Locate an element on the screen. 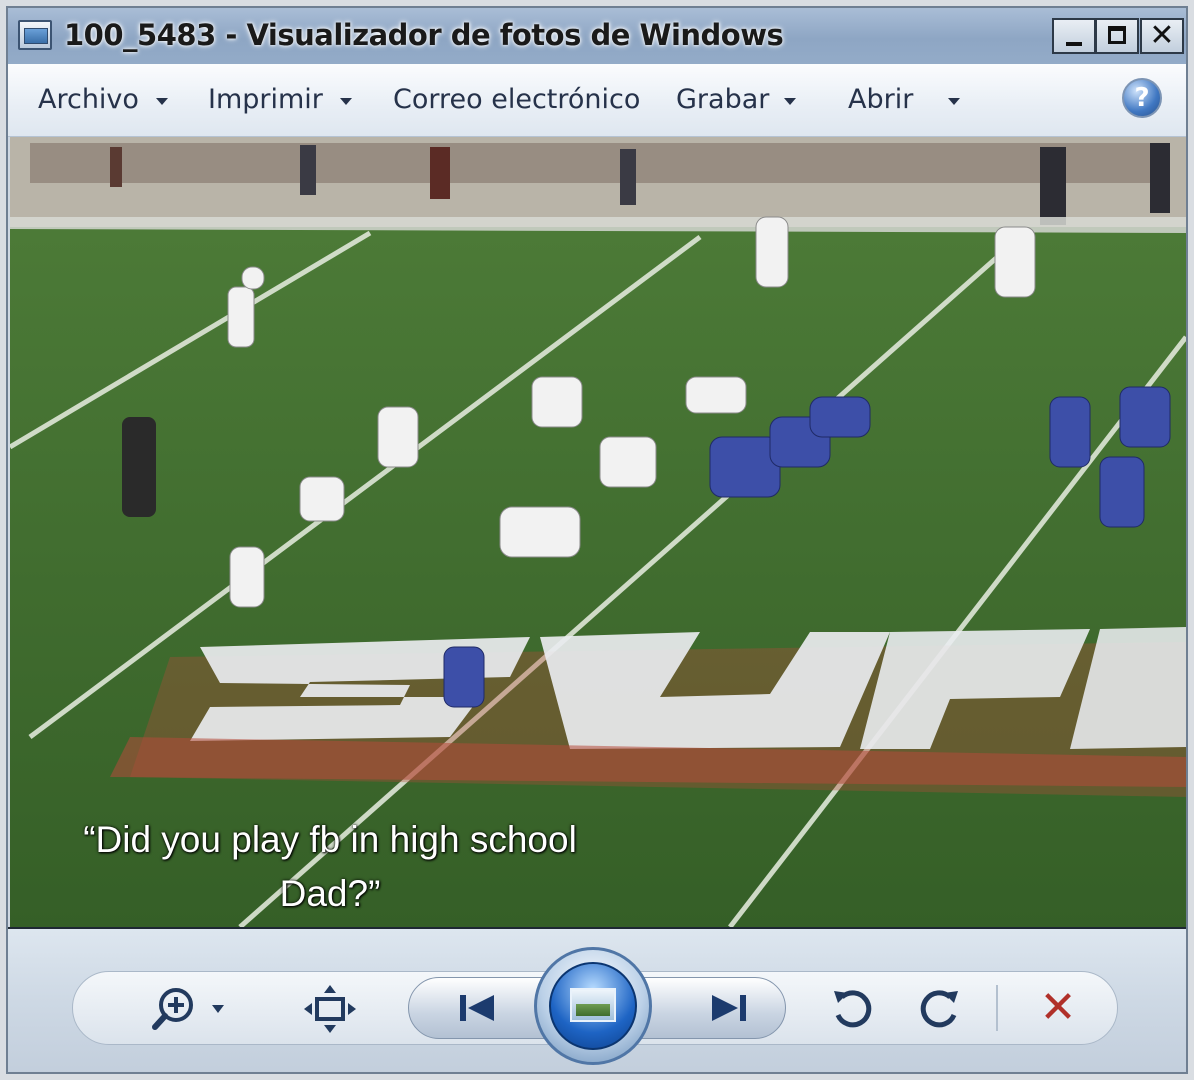 This screenshot has width=1194, height=1080. close-button: ✕ is located at coordinates (1162, 36).